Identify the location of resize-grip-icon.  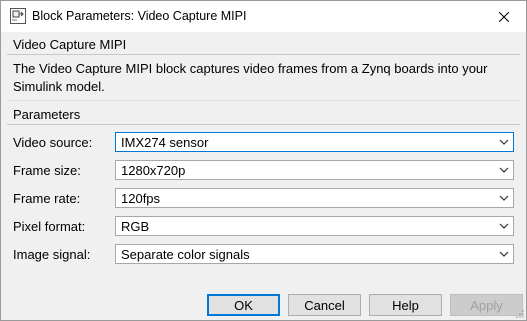
(520, 314).